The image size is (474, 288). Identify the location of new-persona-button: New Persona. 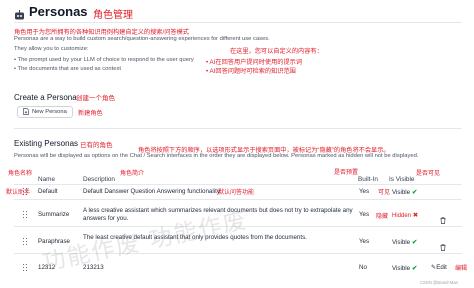
(45, 112).